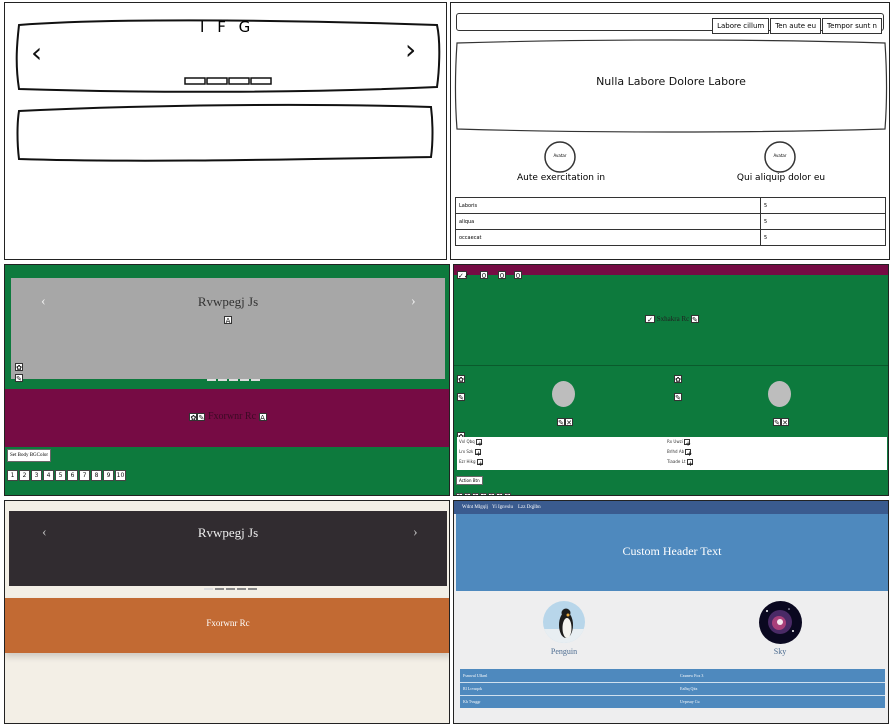  I want to click on divider, so click(671, 365).